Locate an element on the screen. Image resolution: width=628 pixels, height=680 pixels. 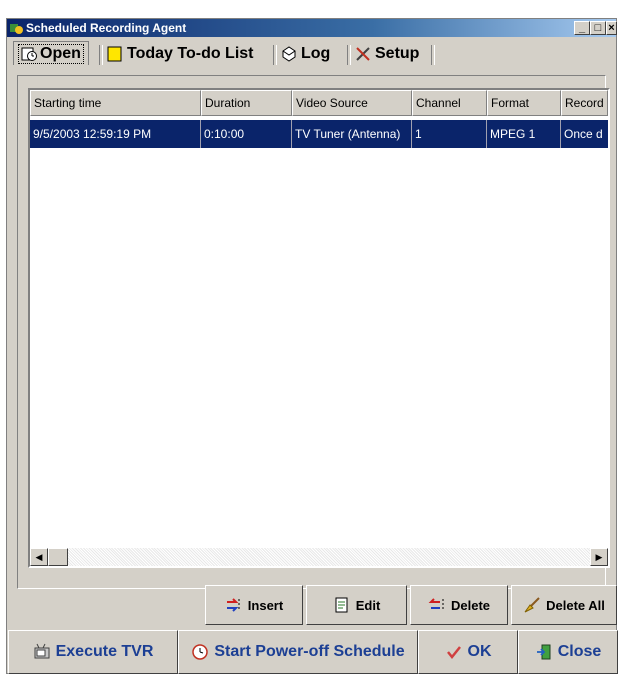
horizontal-scrollbar: ◀ ▶ is located at coordinates (319, 557).